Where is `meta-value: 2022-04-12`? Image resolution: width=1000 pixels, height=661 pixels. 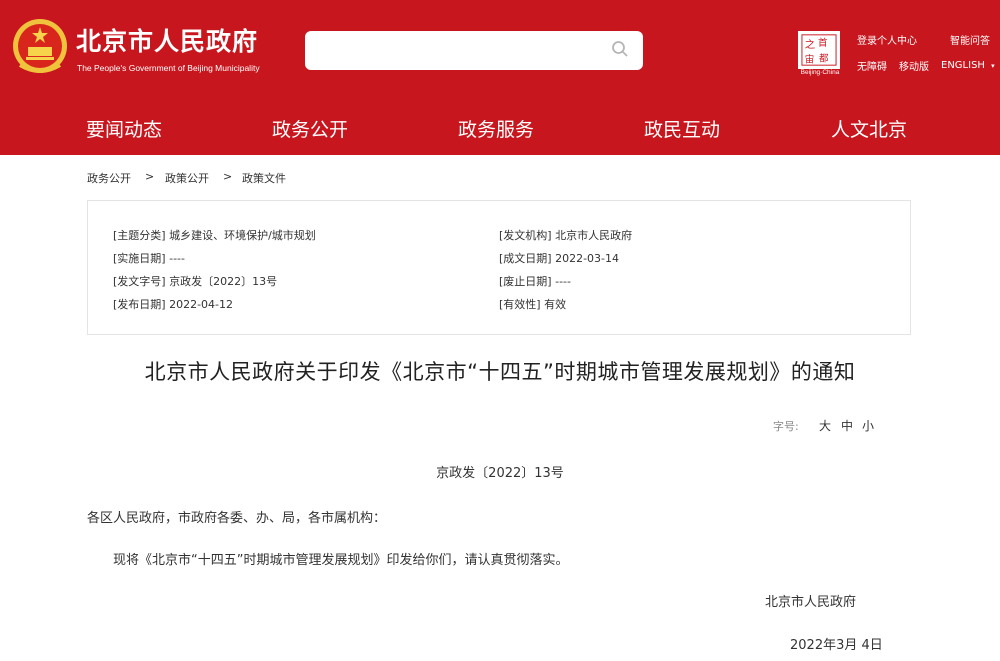 meta-value: 2022-04-12 is located at coordinates (201, 304).